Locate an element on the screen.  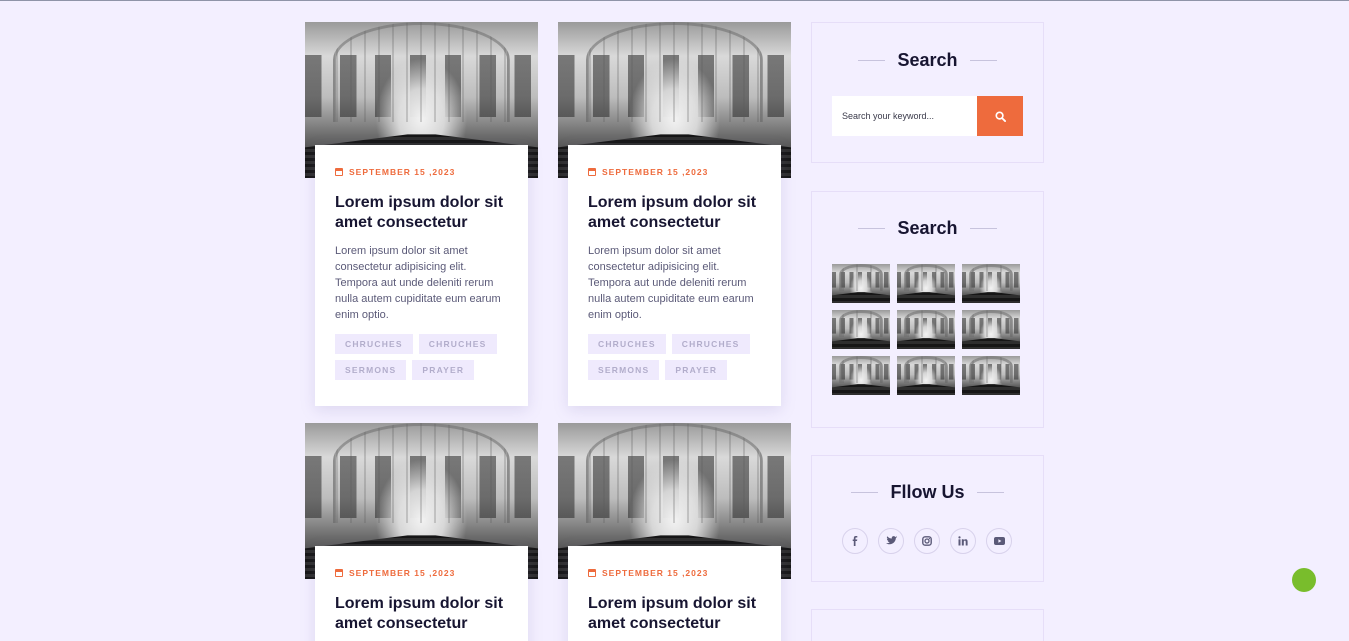
gallery-grid is located at coordinates (926, 329).